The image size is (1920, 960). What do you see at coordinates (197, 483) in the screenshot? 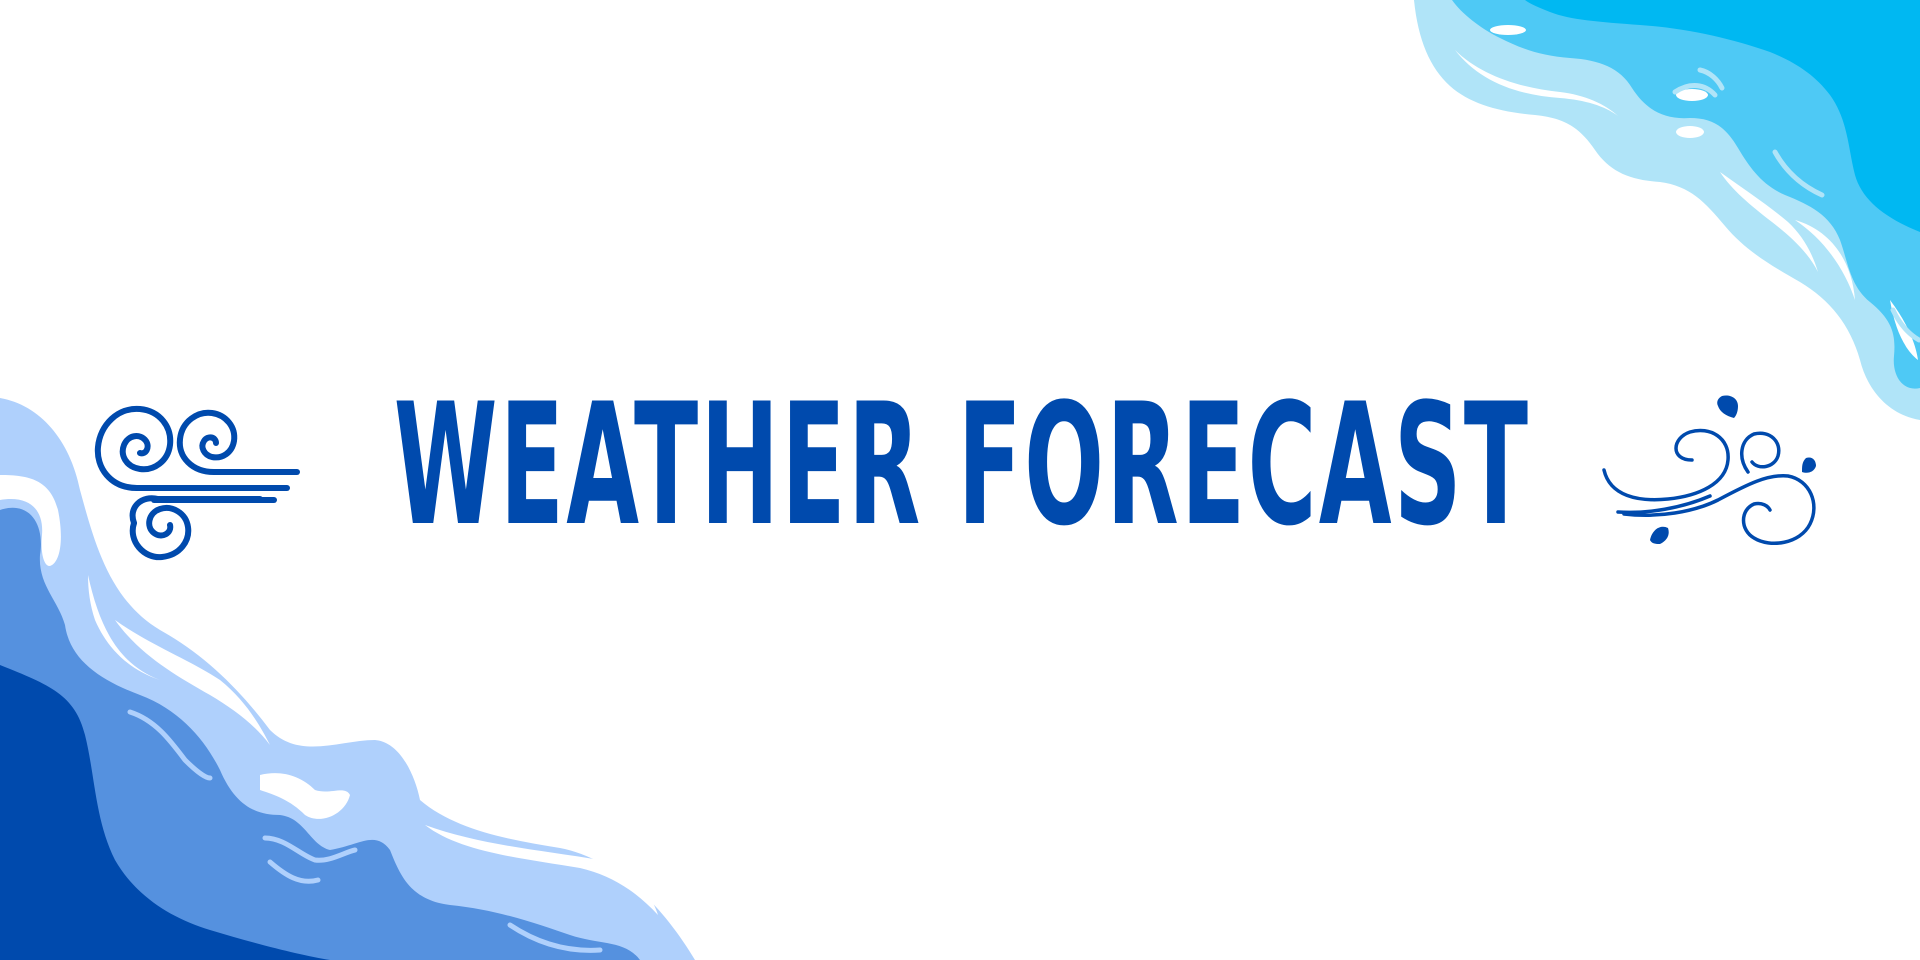
I see `wind-swirl-icon` at bounding box center [197, 483].